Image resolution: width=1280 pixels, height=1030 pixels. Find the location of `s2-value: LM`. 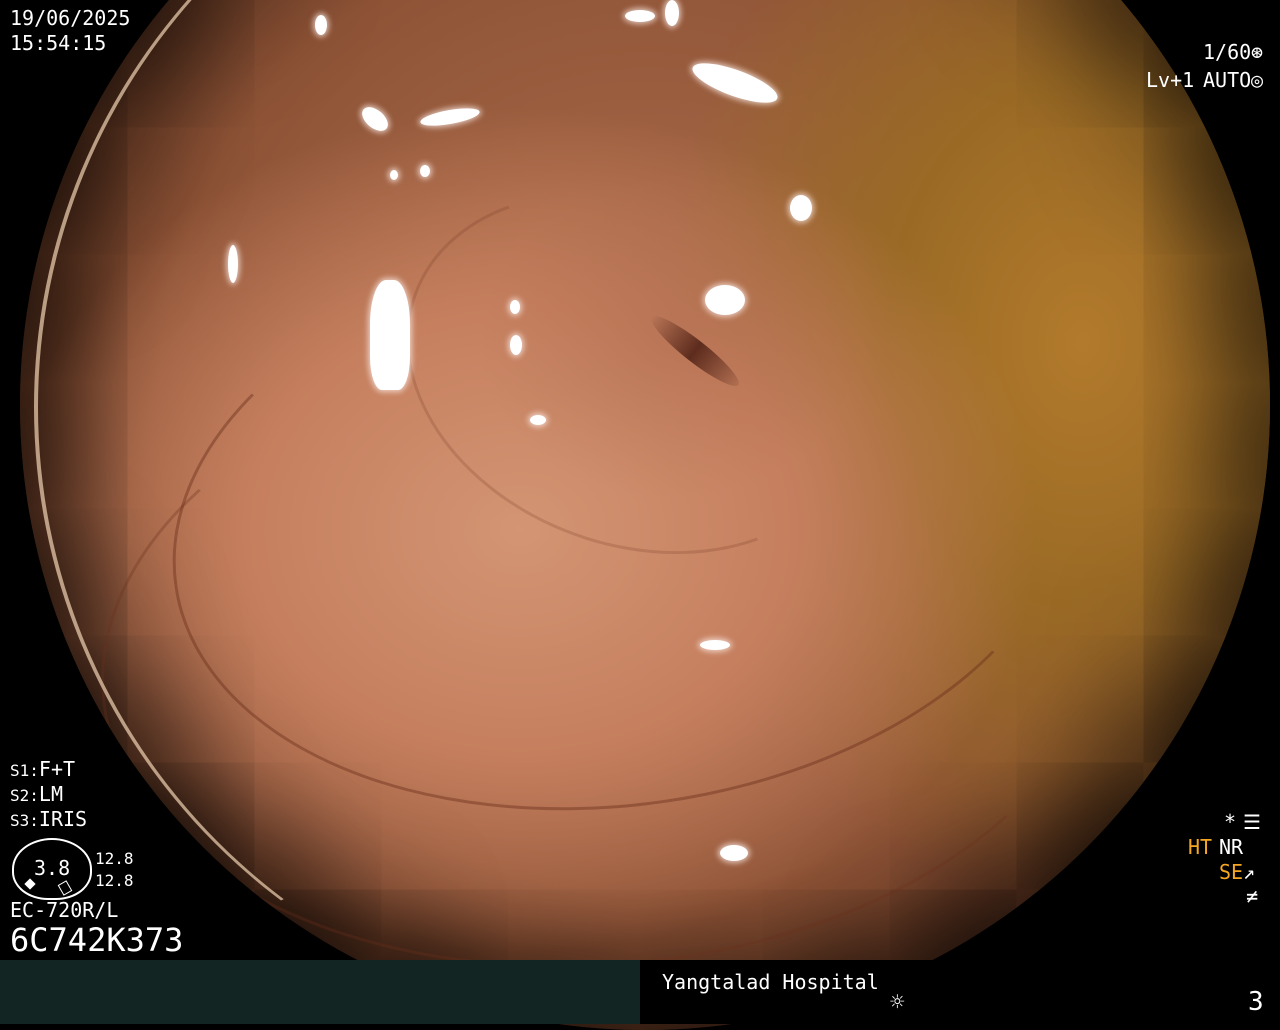

s2-value: LM is located at coordinates (50, 794).